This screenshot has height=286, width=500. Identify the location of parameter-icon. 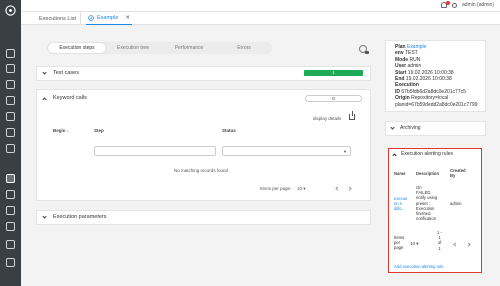
(10, 116).